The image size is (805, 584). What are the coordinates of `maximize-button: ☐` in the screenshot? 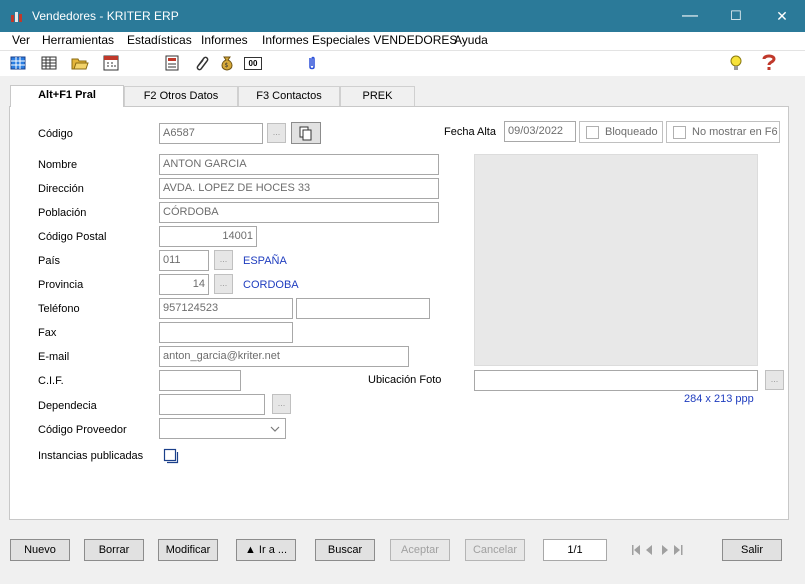 It's located at (736, 16).